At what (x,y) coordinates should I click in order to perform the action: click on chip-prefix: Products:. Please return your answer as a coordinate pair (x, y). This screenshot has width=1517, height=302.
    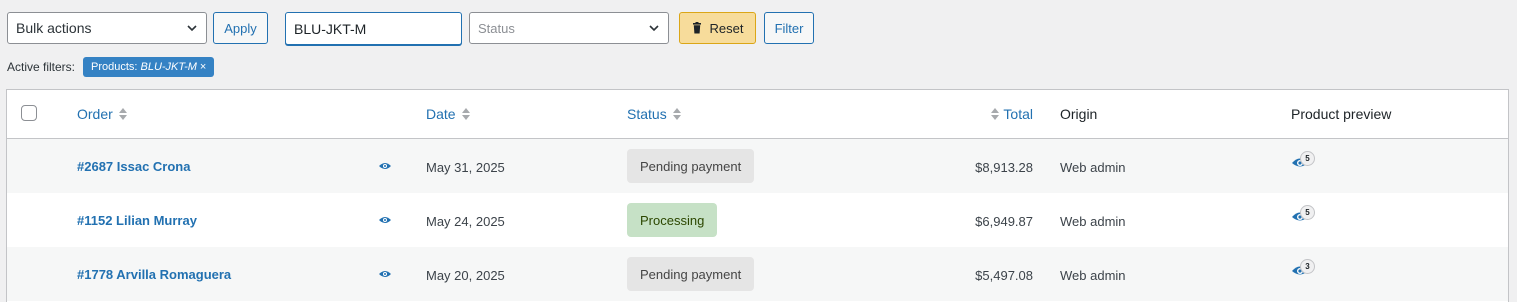
    Looking at the image, I should click on (114, 67).